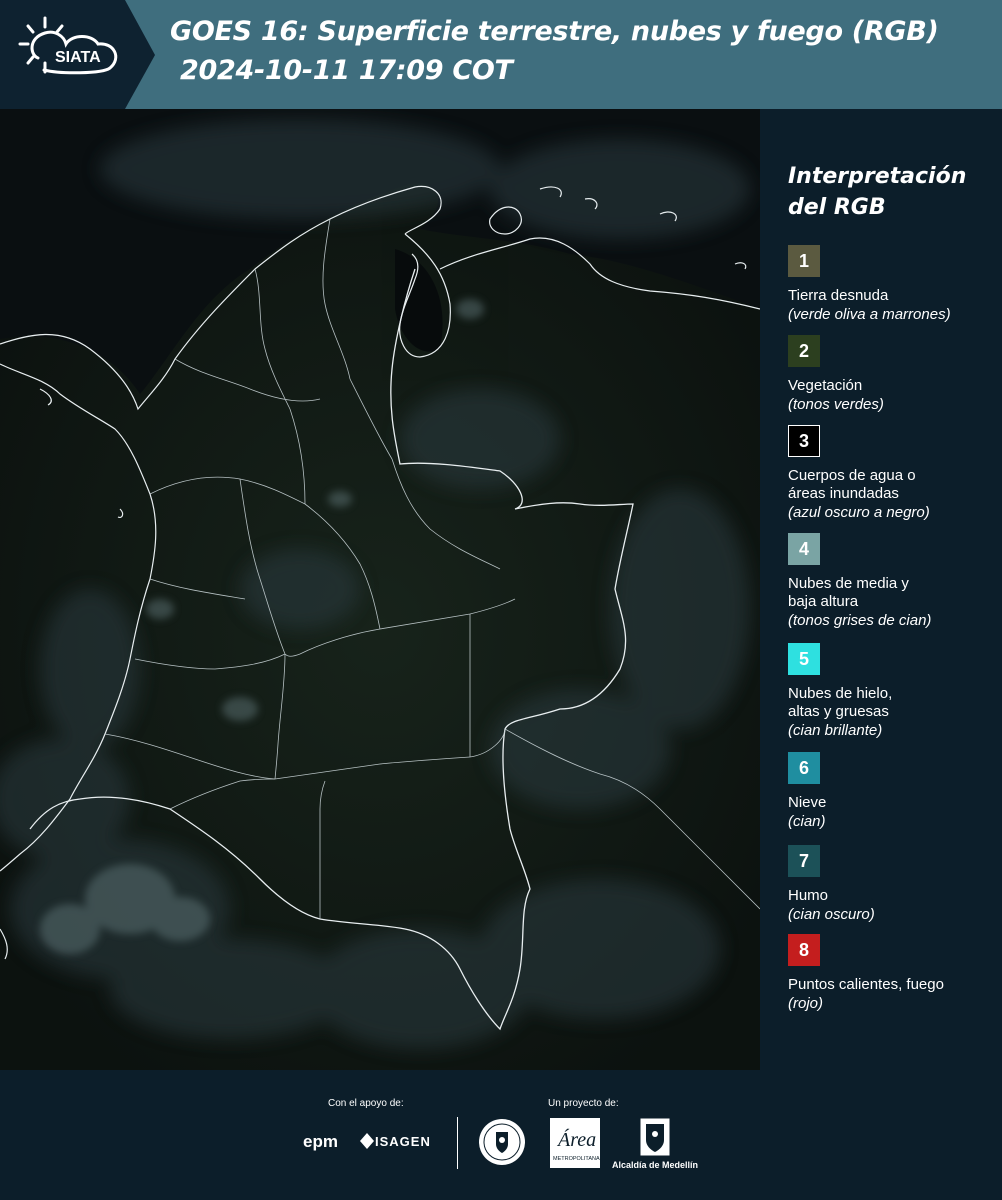  I want to click on legend-item-7: 7 Humo (cian oscuro), so click(893, 884).